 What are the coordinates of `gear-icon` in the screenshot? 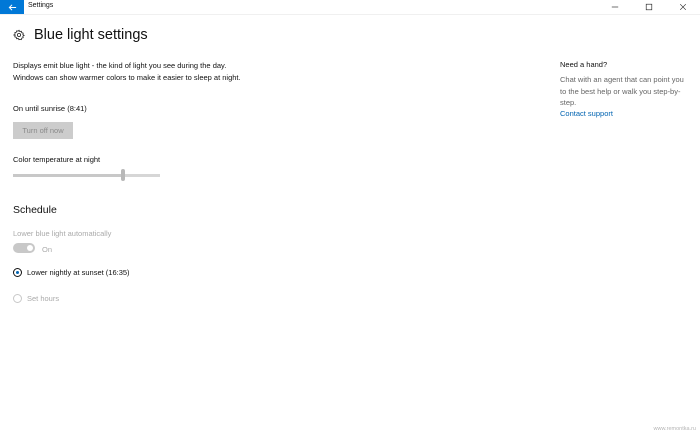 It's located at (19, 35).